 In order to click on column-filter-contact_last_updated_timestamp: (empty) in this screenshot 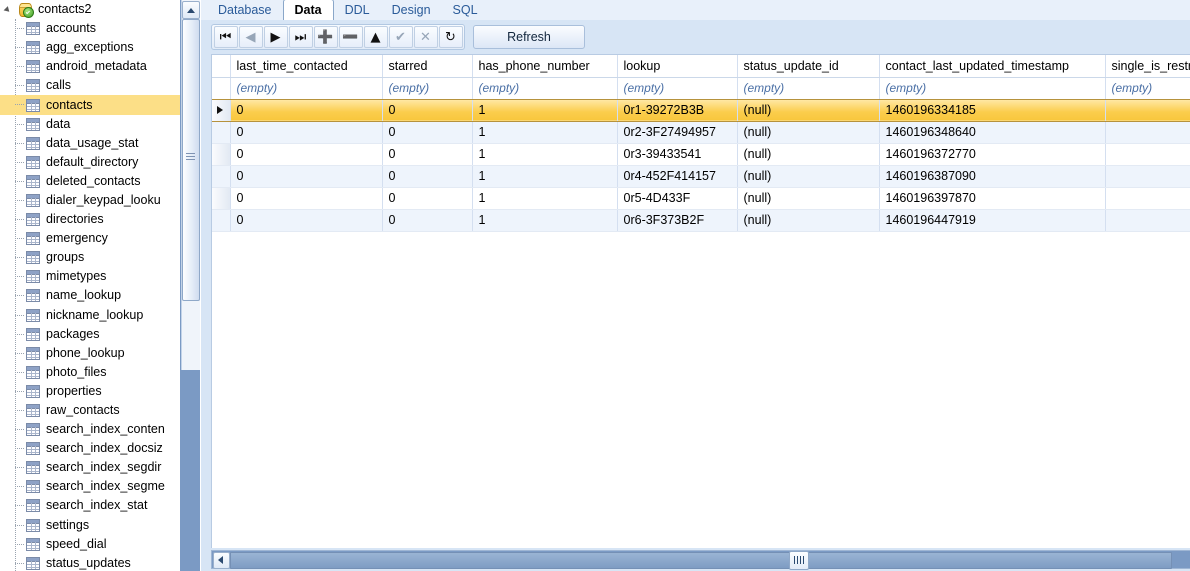, I will do `click(992, 88)`.